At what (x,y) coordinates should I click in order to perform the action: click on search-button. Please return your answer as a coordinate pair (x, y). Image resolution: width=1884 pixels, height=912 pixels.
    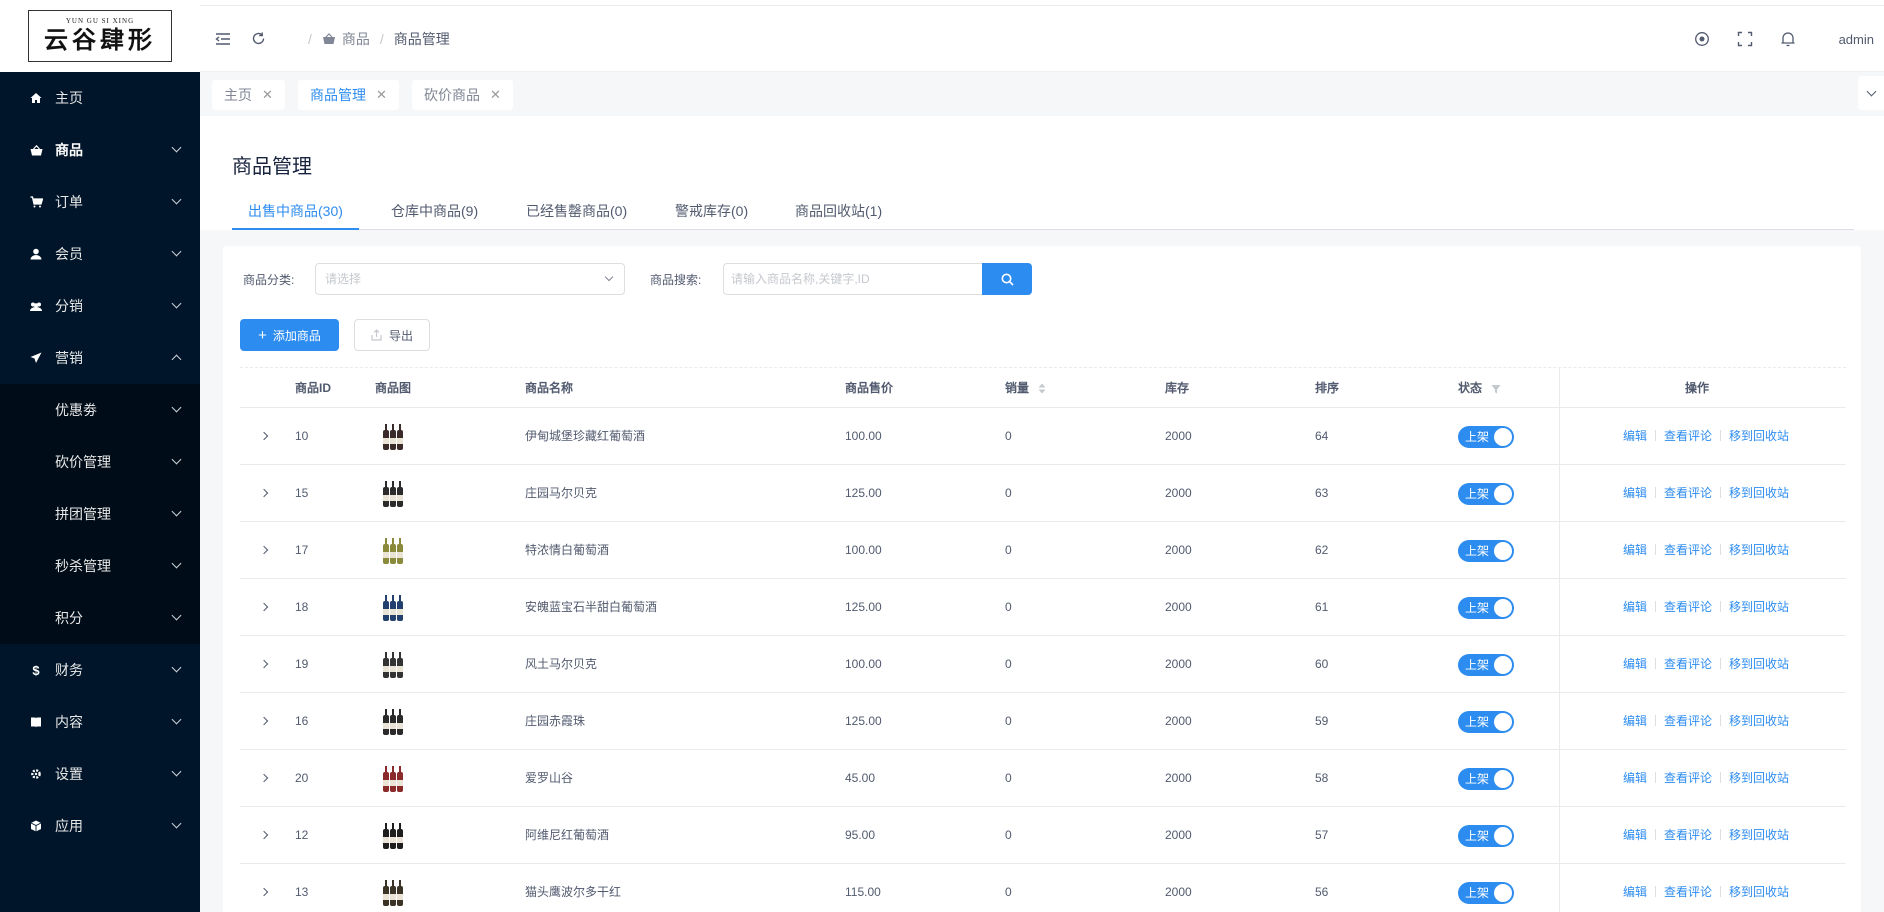
    Looking at the image, I should click on (1007, 279).